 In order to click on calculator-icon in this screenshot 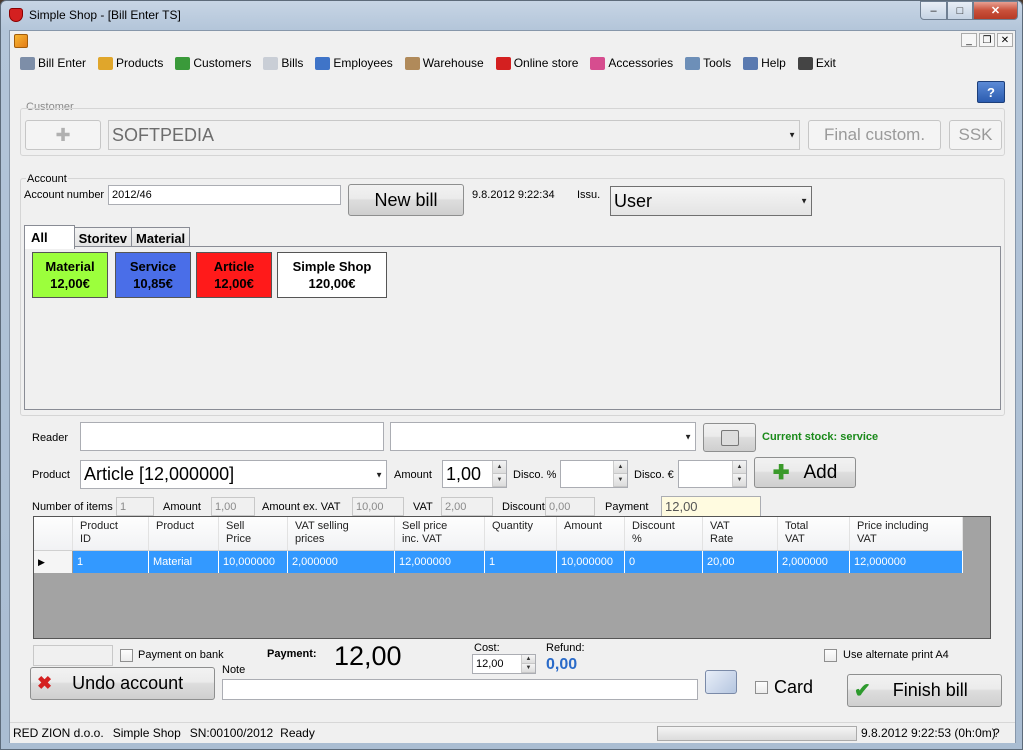, I will do `click(729, 437)`.